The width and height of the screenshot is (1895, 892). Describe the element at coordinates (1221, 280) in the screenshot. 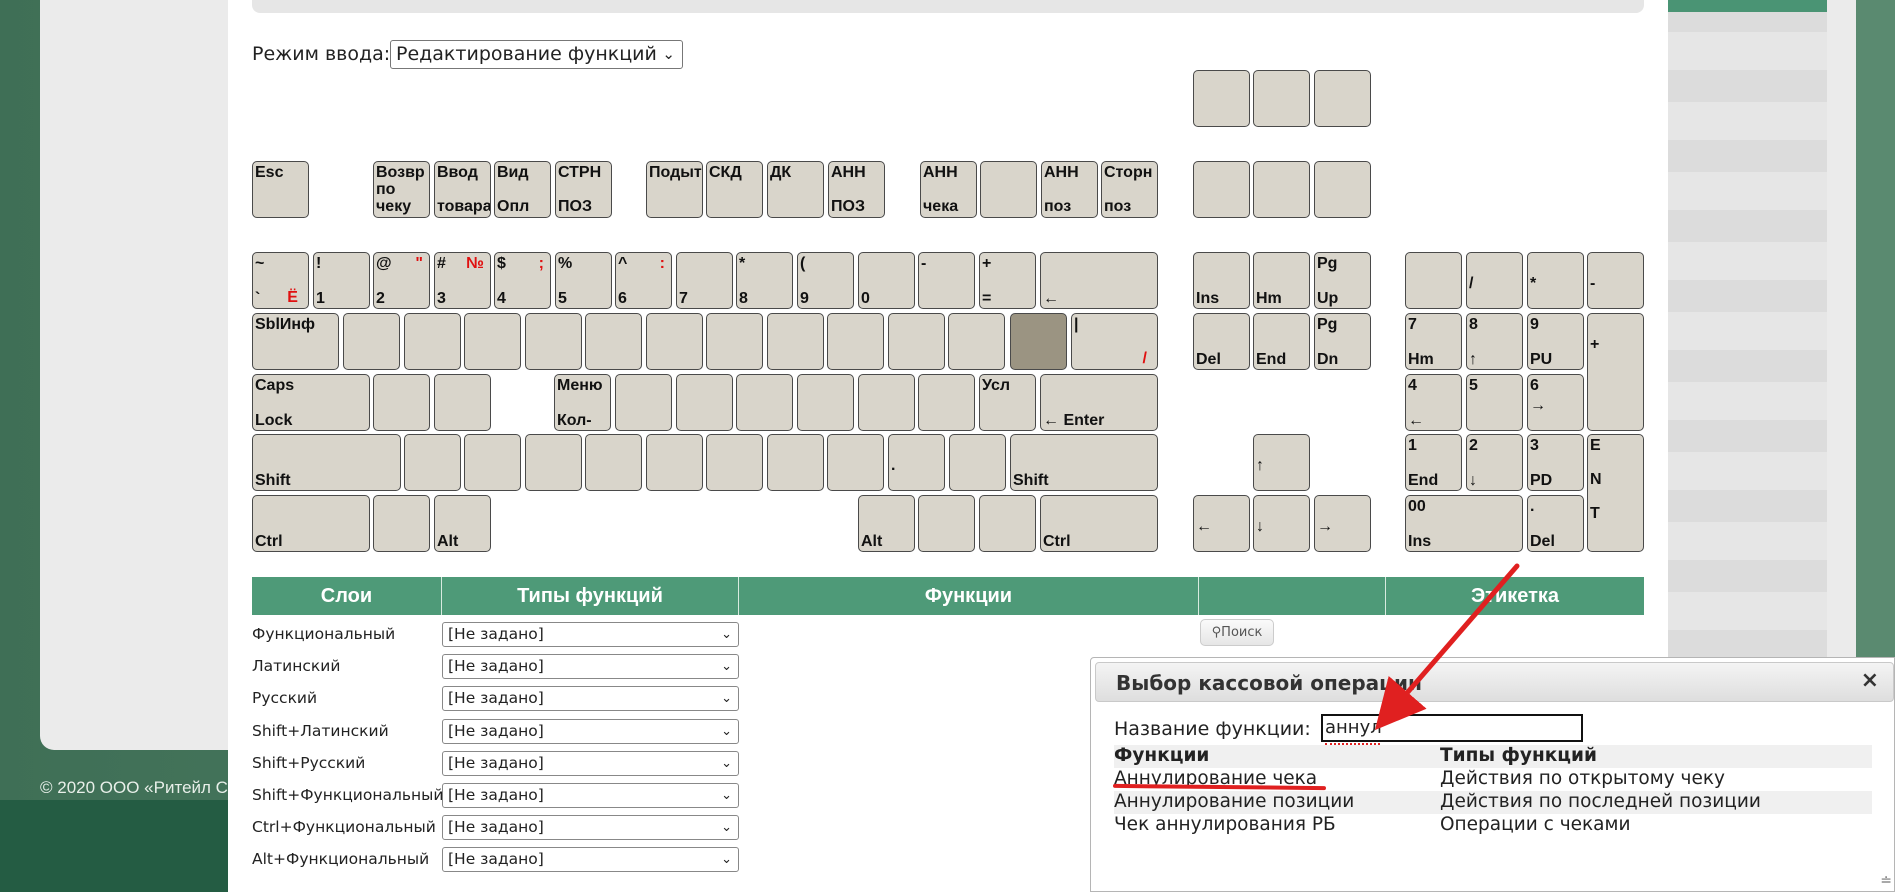

I see `key-ins: Ins` at that location.